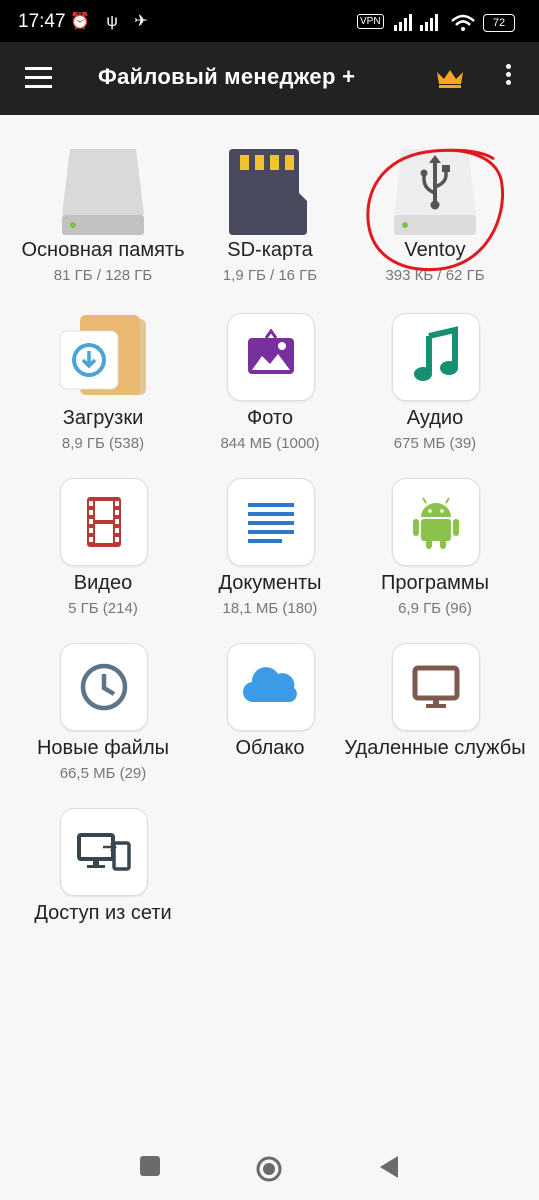 Image resolution: width=539 pixels, height=1200 pixels. Describe the element at coordinates (270, 608) in the screenshot. I see `tile-subtitle: 18,1 МБ (180)` at that location.